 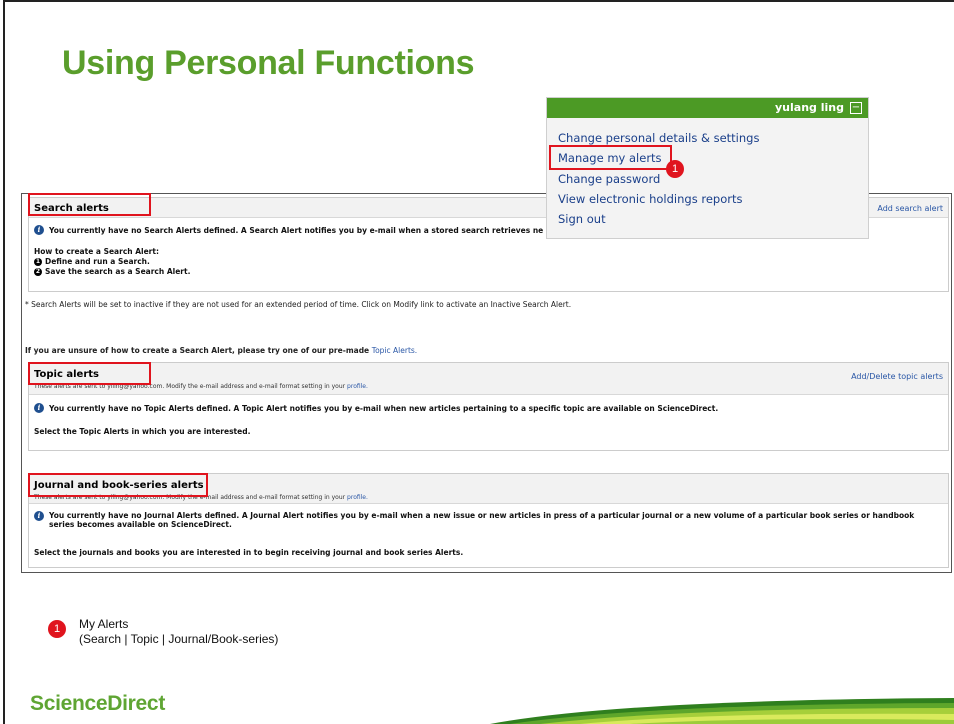 What do you see at coordinates (582, 219) in the screenshot?
I see `menu-item-sign-out: Sign out` at bounding box center [582, 219].